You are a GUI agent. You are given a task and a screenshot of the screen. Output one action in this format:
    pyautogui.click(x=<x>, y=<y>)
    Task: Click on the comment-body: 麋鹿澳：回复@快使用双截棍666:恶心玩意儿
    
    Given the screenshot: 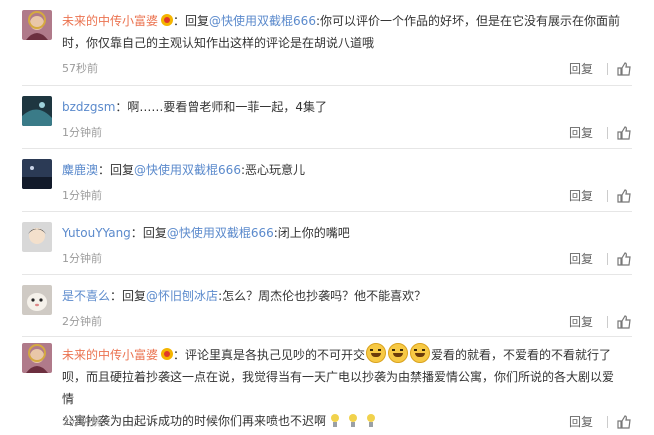 What is the action you would take?
    pyautogui.click(x=183, y=170)
    